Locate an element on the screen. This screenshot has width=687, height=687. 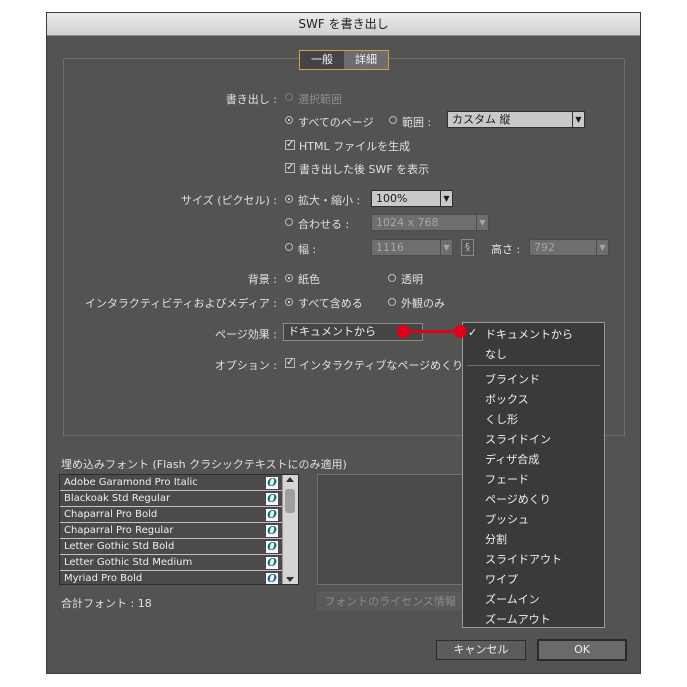
font-name: Myriad Pro Bold is located at coordinates (103, 578).